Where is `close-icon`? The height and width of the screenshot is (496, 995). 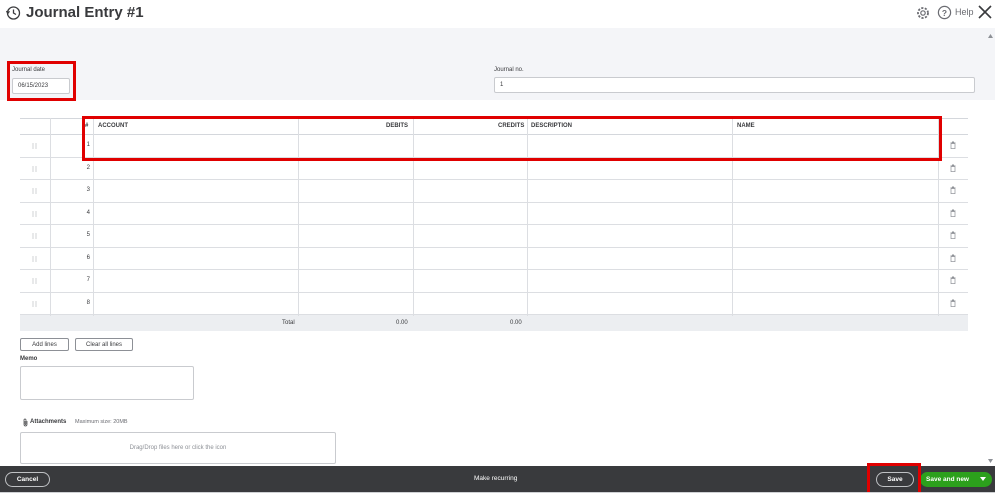
close-icon is located at coordinates (985, 12).